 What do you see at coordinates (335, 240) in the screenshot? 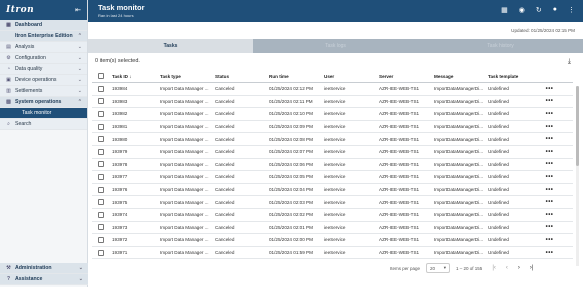
I see `table-cell: ieeService` at bounding box center [335, 240].